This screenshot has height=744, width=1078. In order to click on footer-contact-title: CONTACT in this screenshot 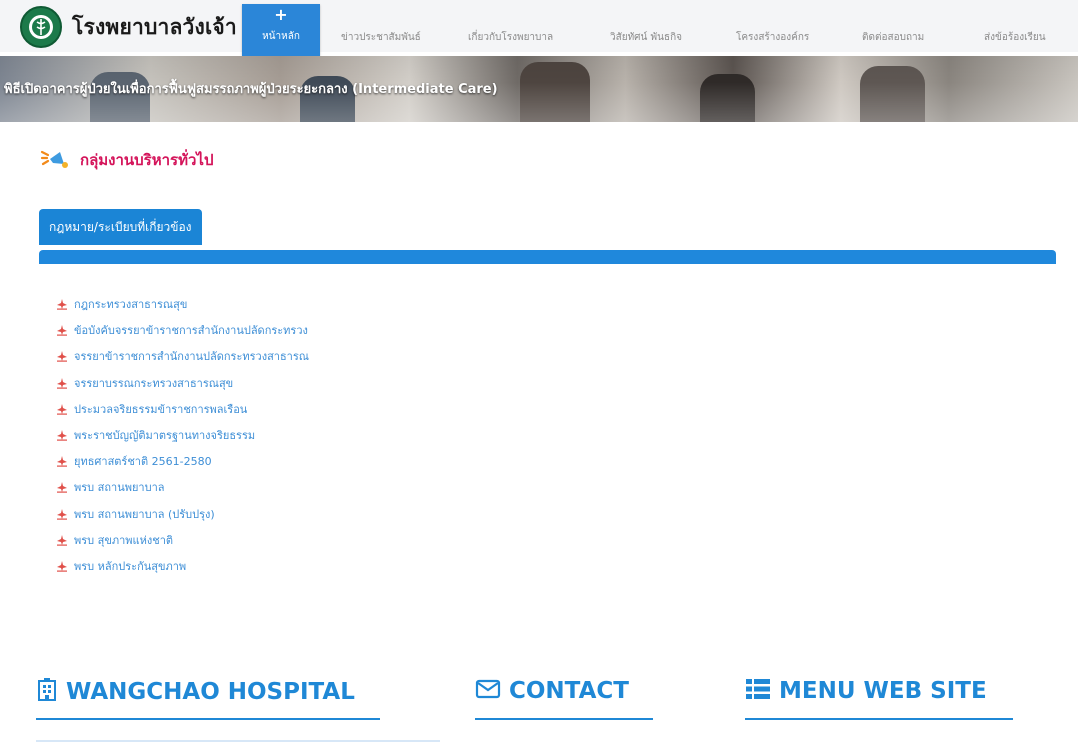, I will do `click(569, 691)`.